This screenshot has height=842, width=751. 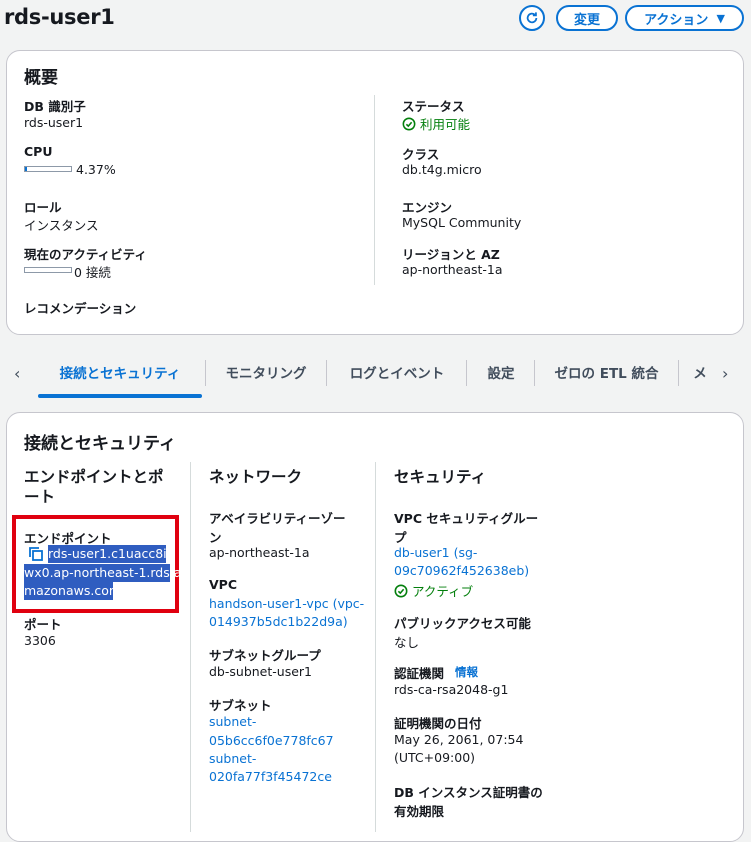 I want to click on role-value: インスタンス, so click(x=61, y=225).